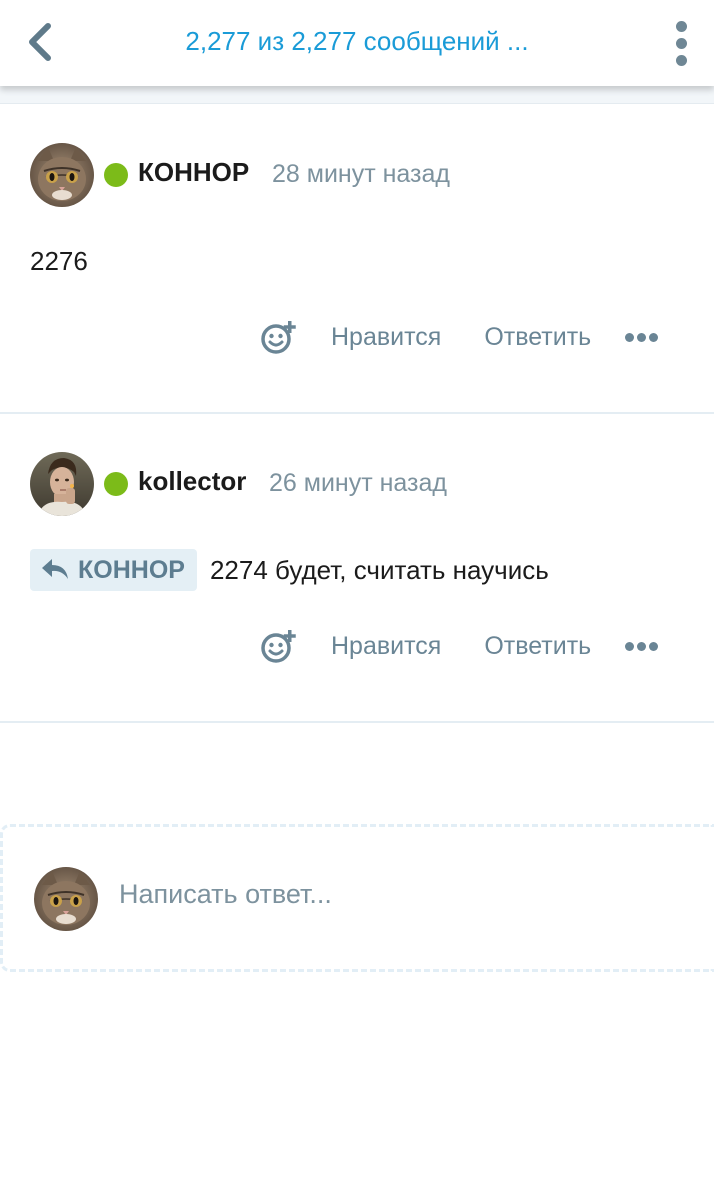  Describe the element at coordinates (357, 95) in the screenshot. I see `header-divider` at that location.